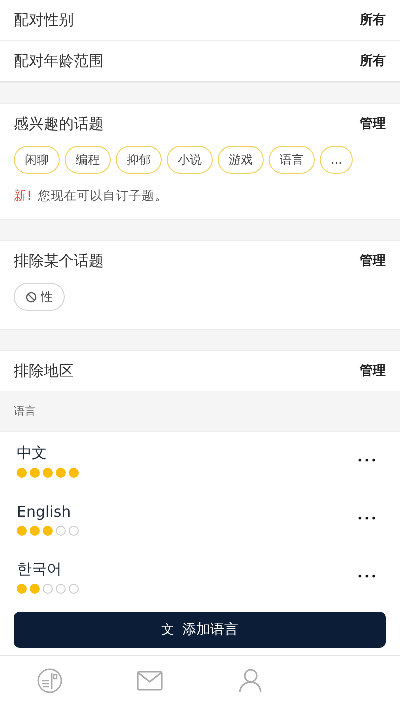 The height and width of the screenshot is (706, 400). Describe the element at coordinates (44, 371) in the screenshot. I see `section-title: 排除地区` at that location.